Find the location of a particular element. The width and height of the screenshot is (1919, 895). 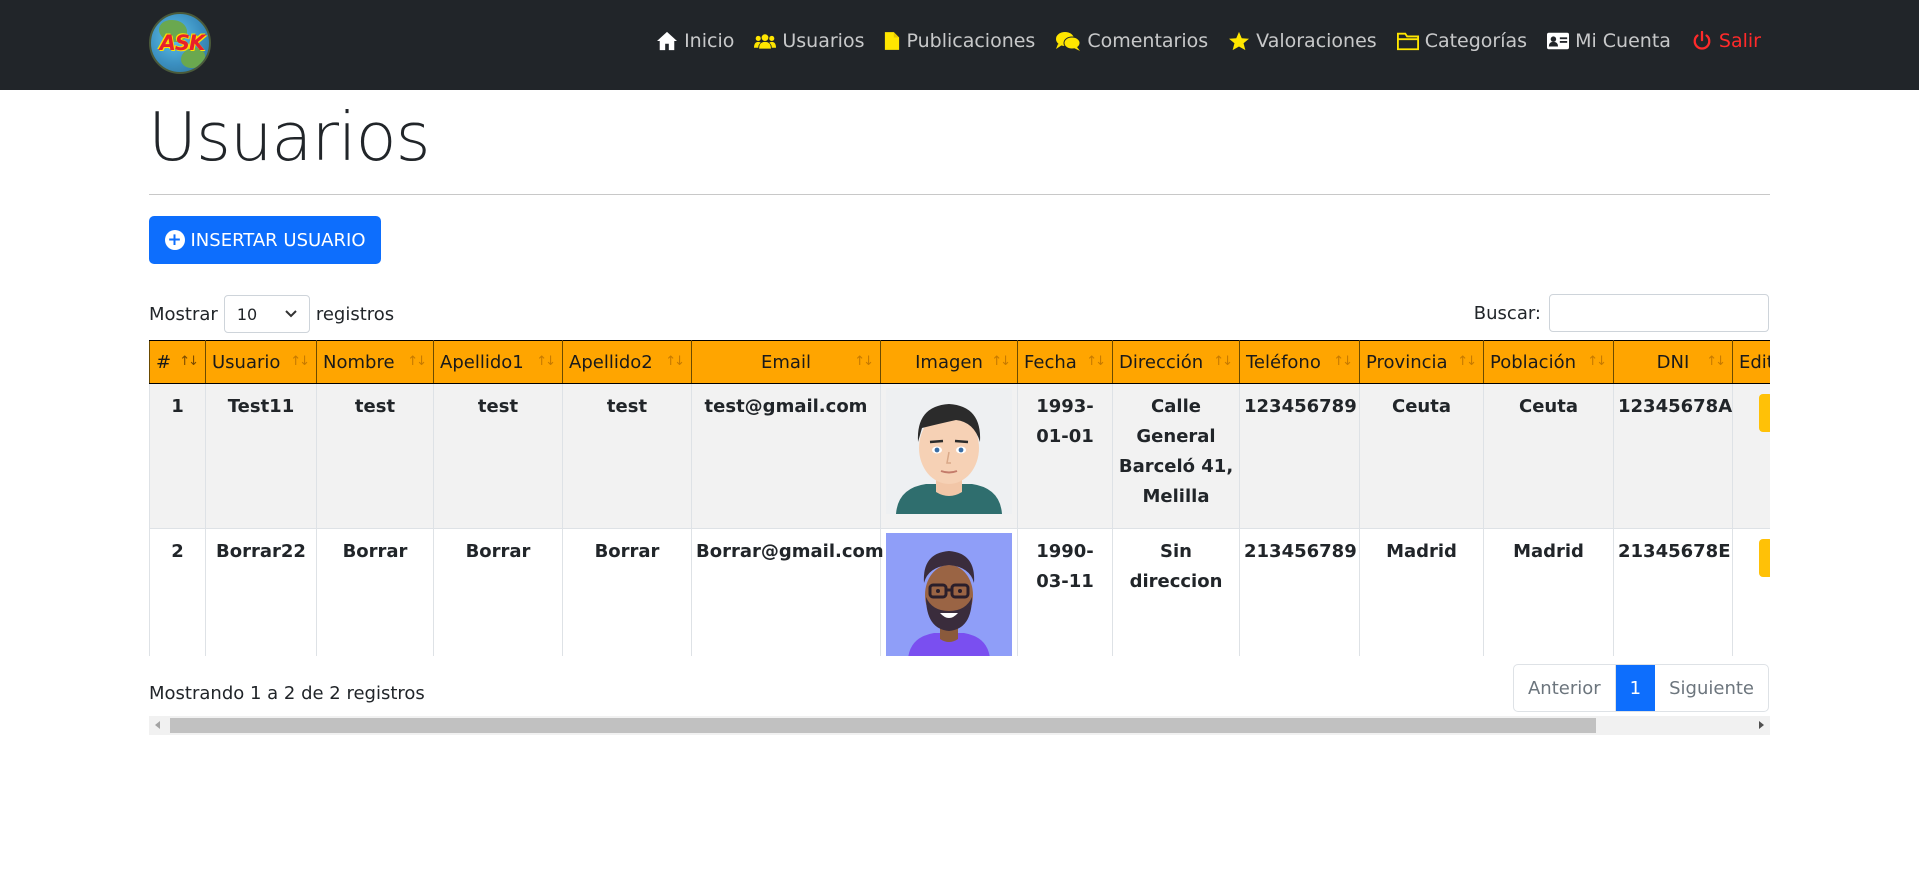

nav-item-salir: Salir is located at coordinates (1726, 41).